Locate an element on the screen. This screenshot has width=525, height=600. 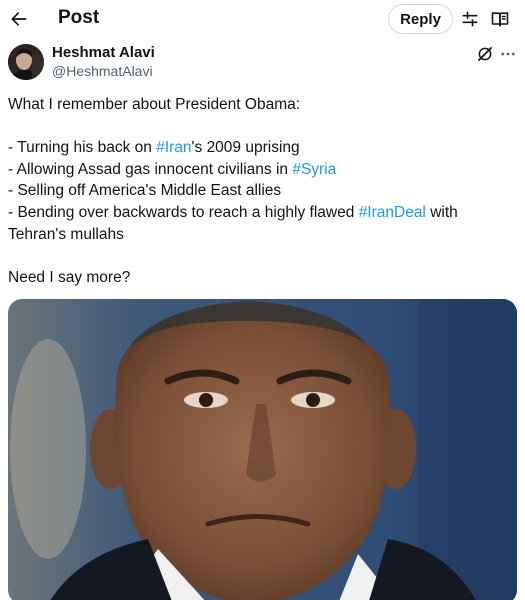
hashtag-syria: #Syria is located at coordinates (314, 169).